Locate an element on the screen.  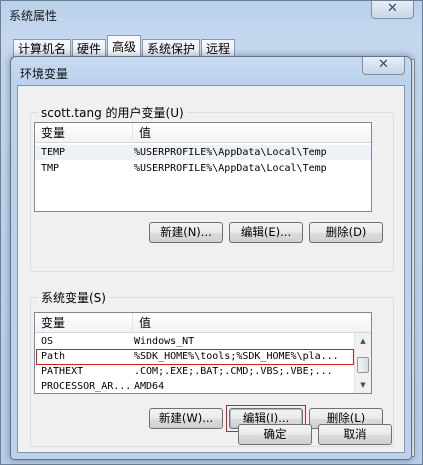
dialog-title: 环境变量 is located at coordinates (44, 74).